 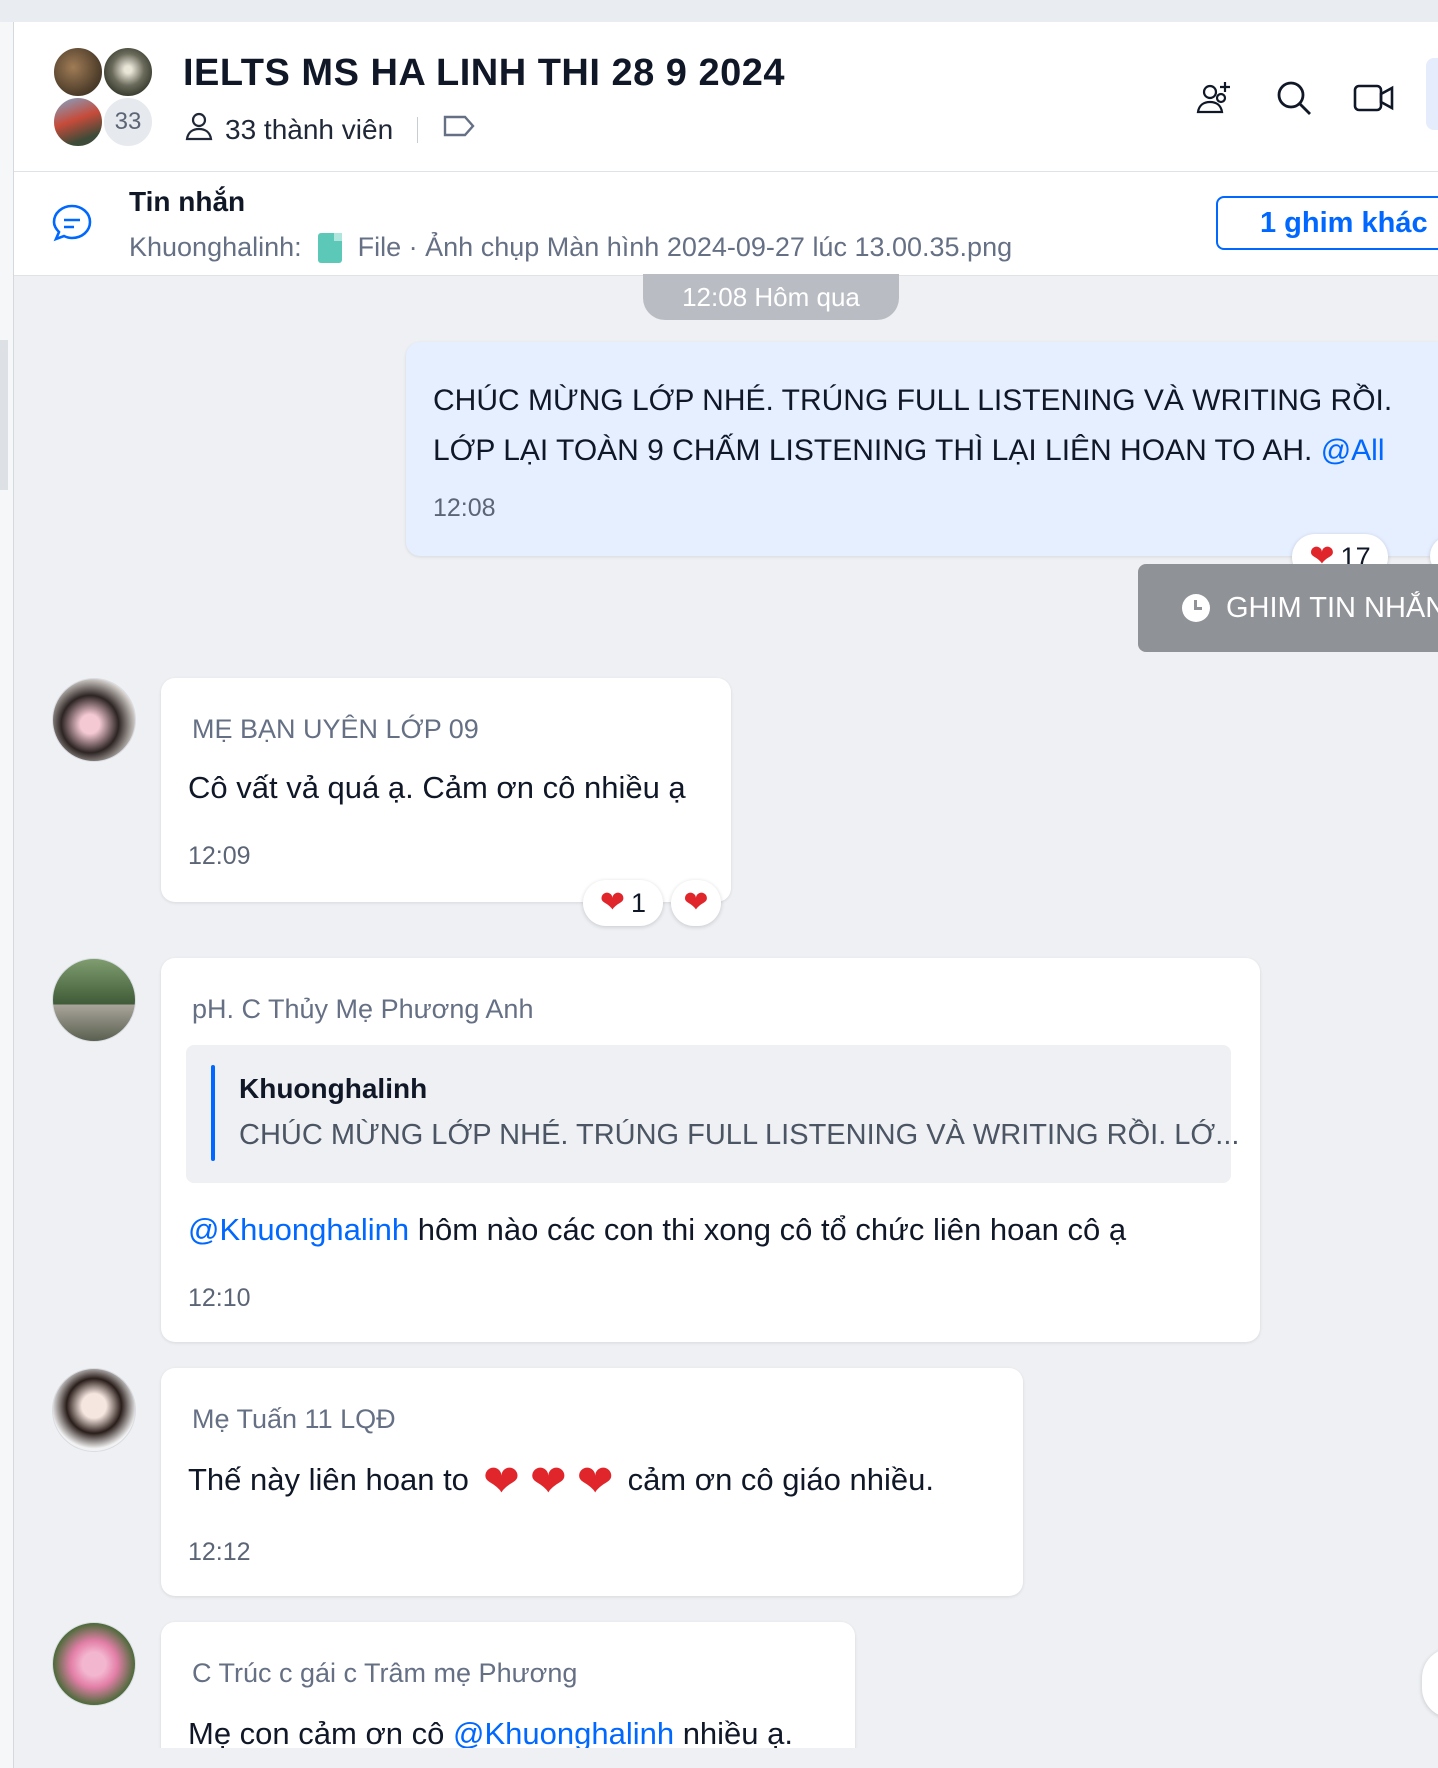 What do you see at coordinates (219, 1298) in the screenshot?
I see `message-time: 12:10` at bounding box center [219, 1298].